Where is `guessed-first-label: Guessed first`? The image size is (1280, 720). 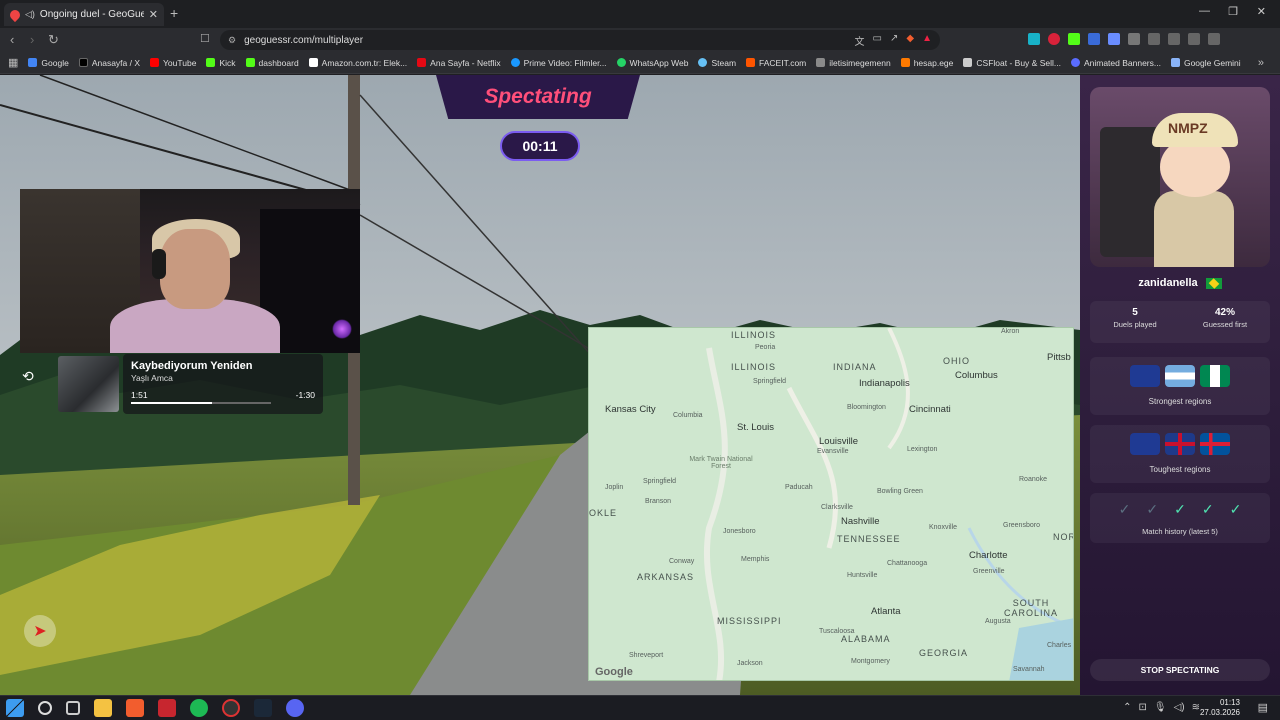 guessed-first-label: Guessed first is located at coordinates (1225, 324).